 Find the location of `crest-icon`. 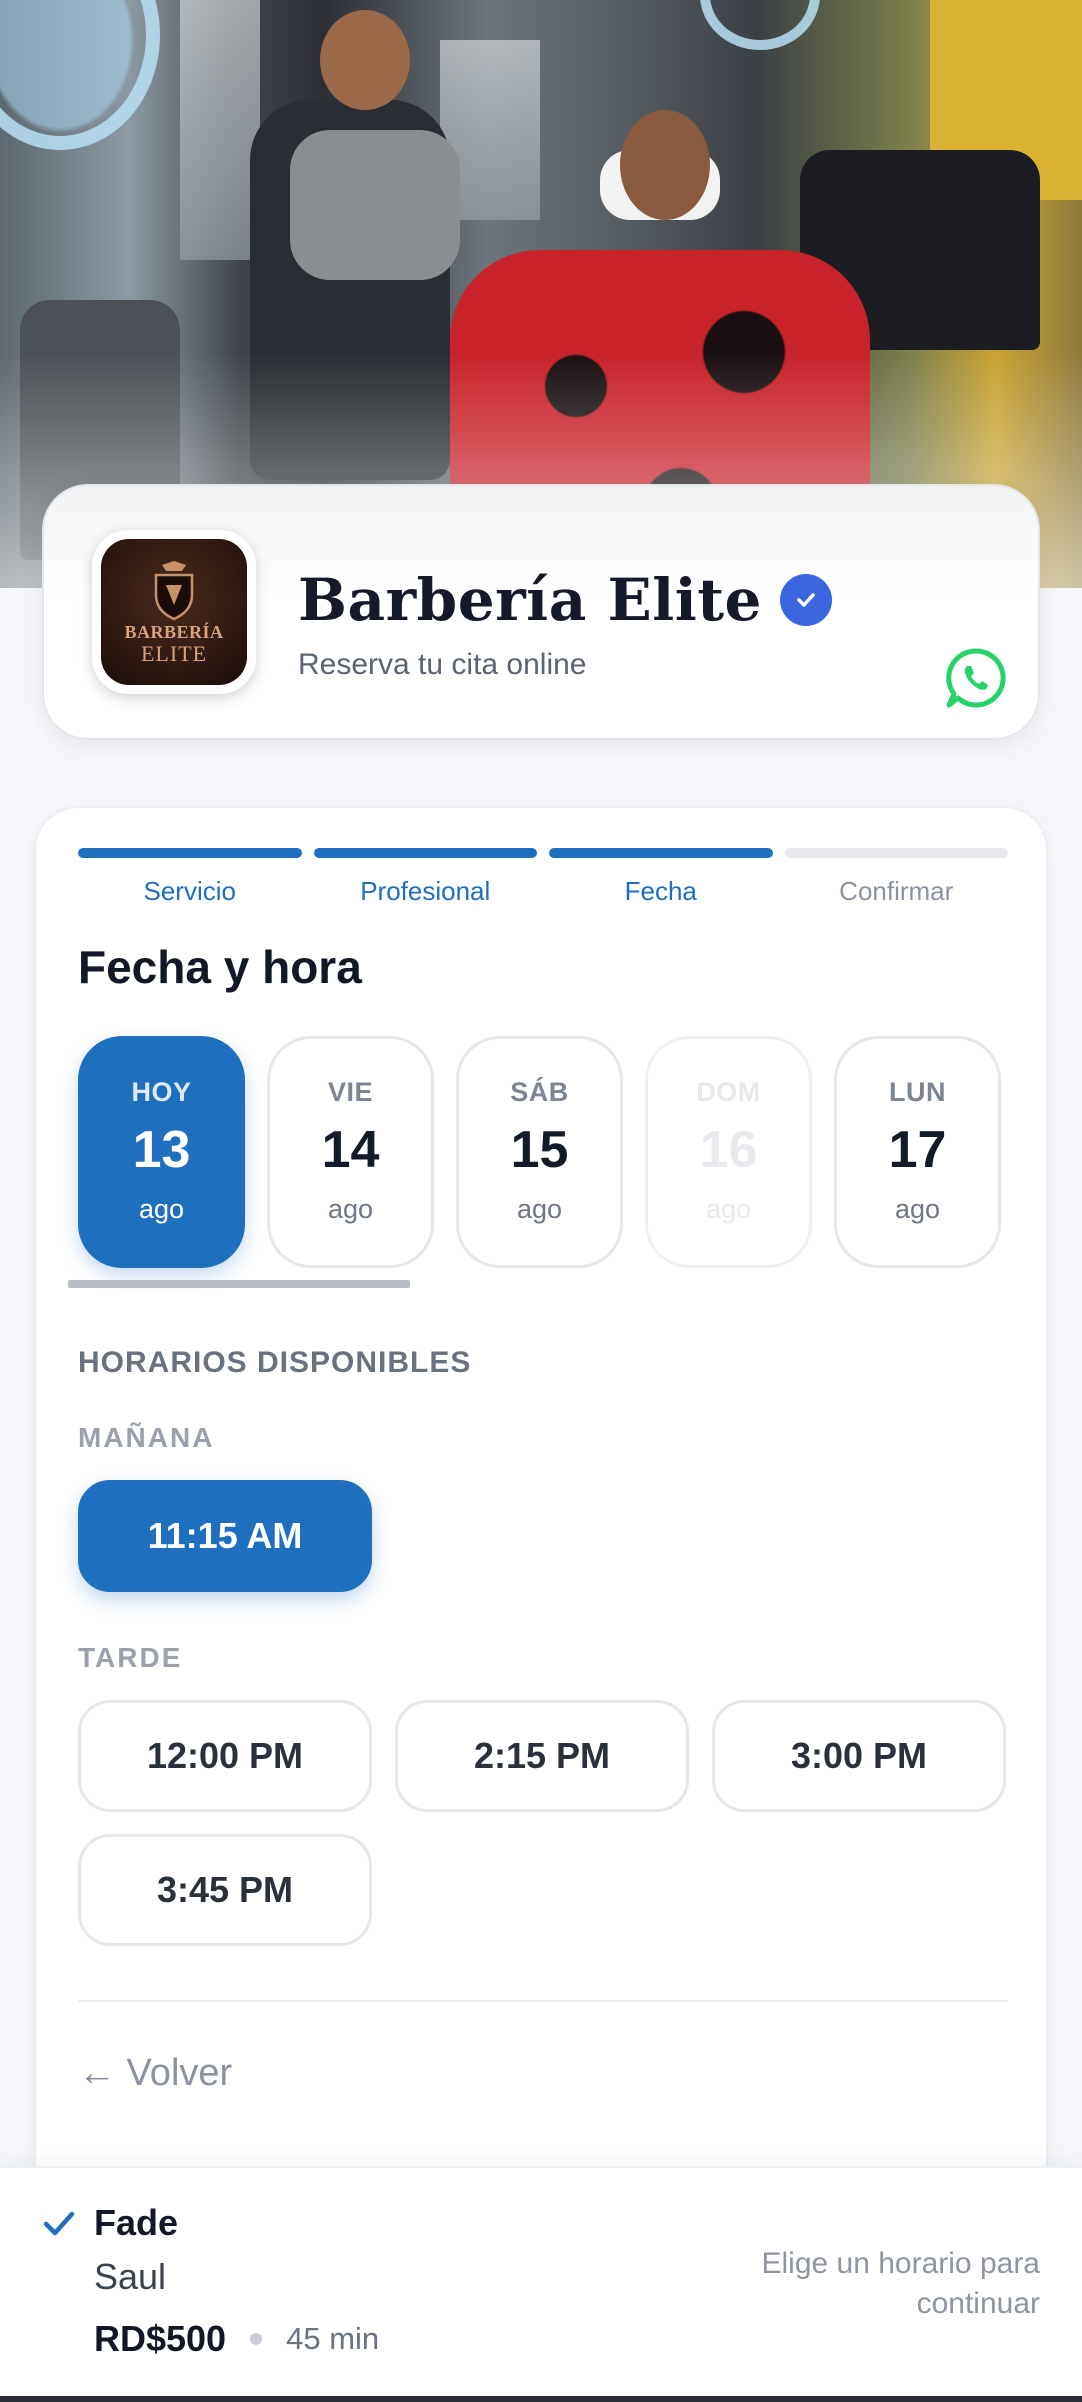

crest-icon is located at coordinates (174, 591).